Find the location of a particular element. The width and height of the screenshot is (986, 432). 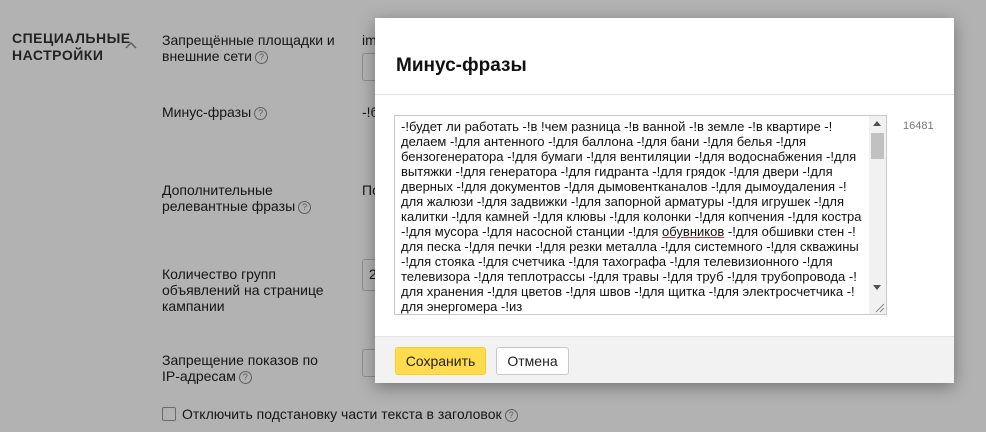

scroll-up-arrow-icon is located at coordinates (877, 123).